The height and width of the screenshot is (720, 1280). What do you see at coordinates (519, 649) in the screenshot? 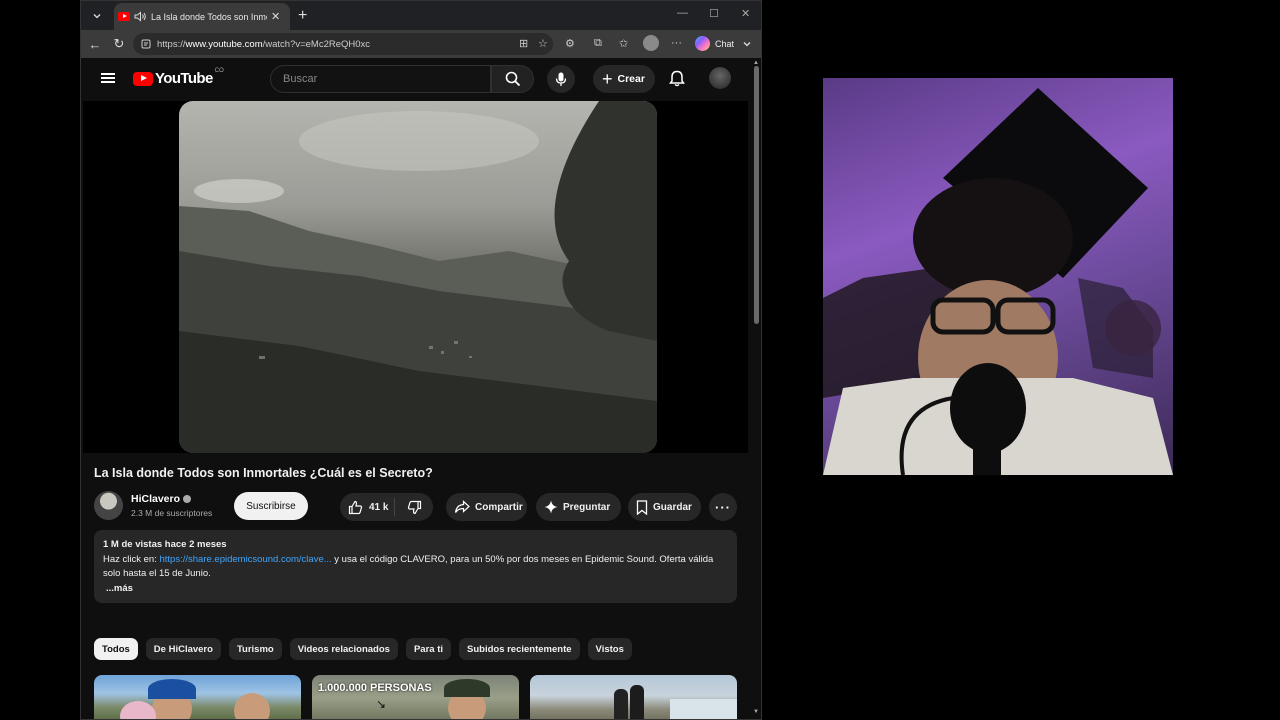
I see `chip-subidos-recientemente: Subidos recientemente` at bounding box center [519, 649].